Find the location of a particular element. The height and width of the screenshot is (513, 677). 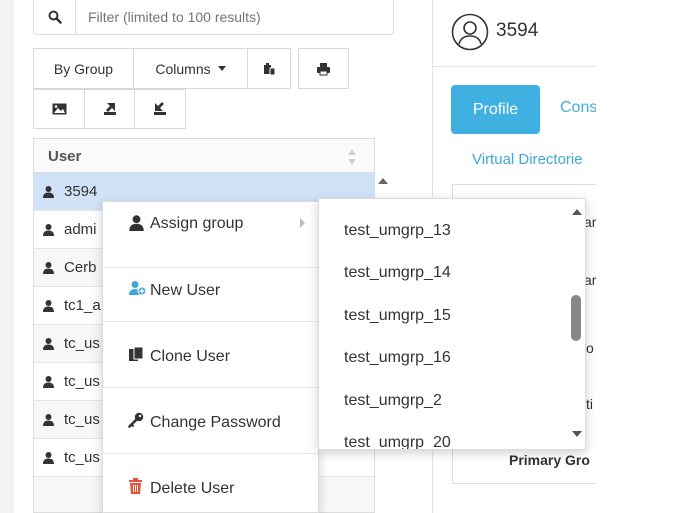

paste-button is located at coordinates (269, 68).